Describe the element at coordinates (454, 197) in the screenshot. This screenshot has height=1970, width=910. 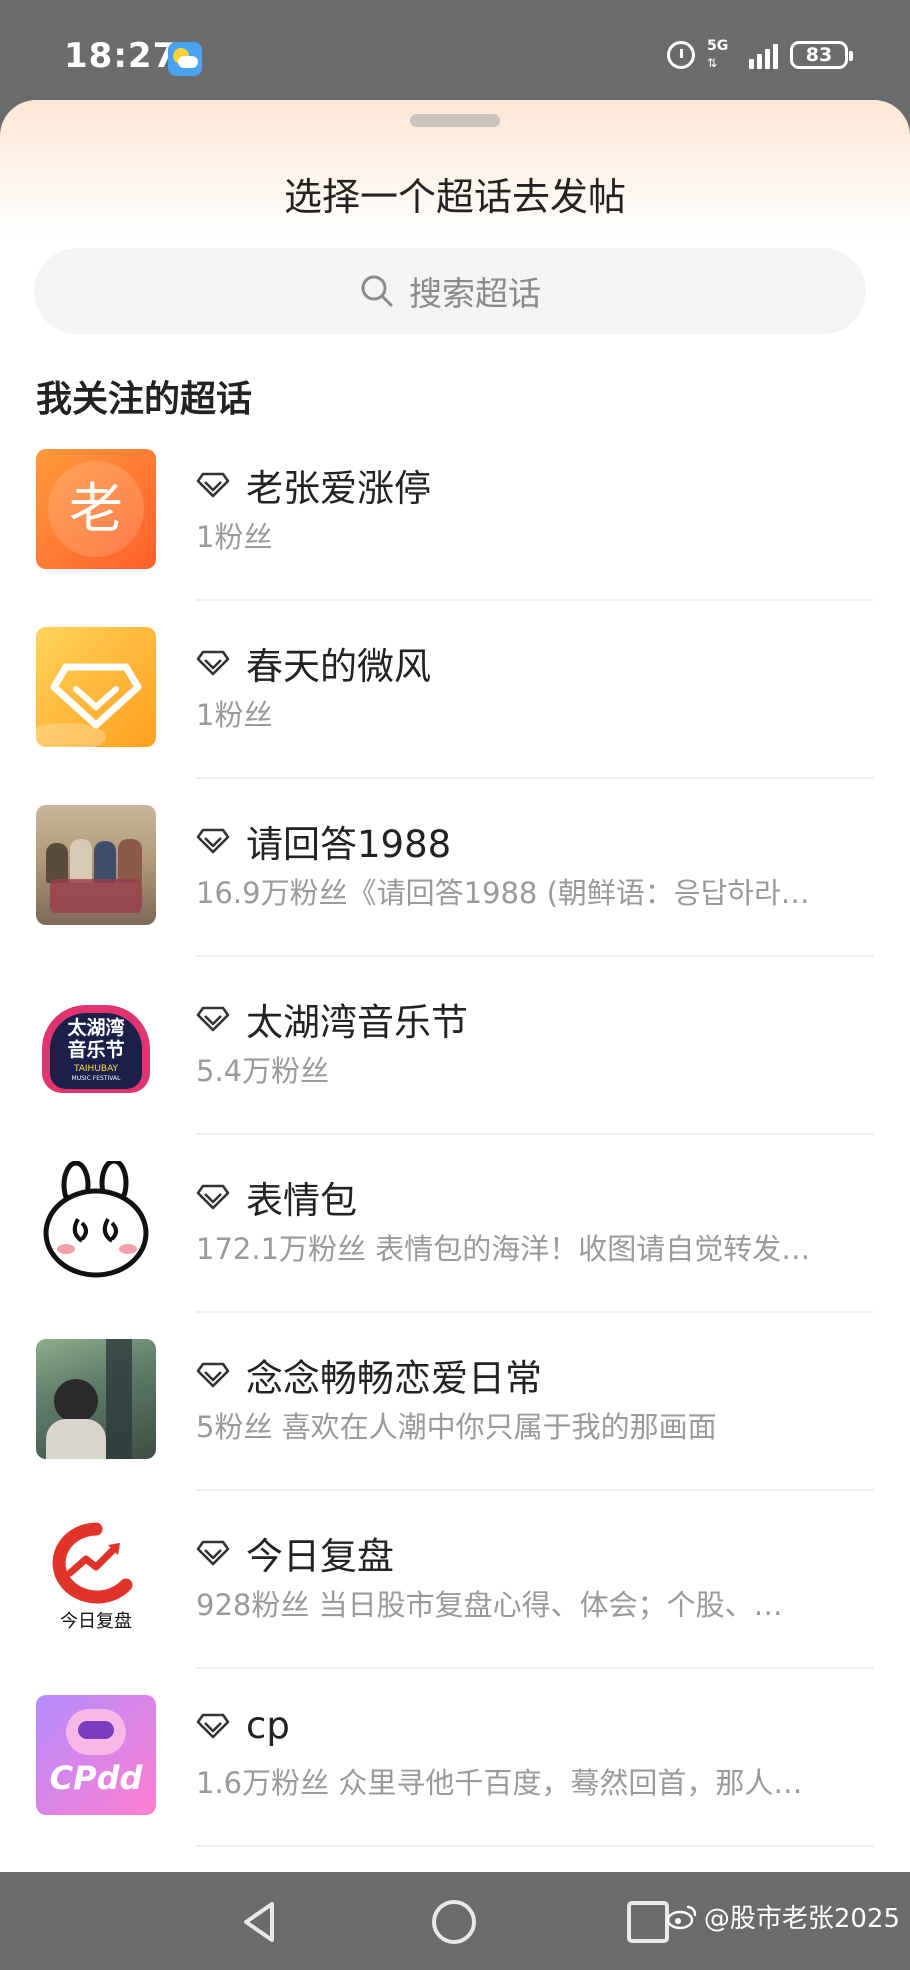
I see `sheet-title: 选择一个超话去发帖` at that location.